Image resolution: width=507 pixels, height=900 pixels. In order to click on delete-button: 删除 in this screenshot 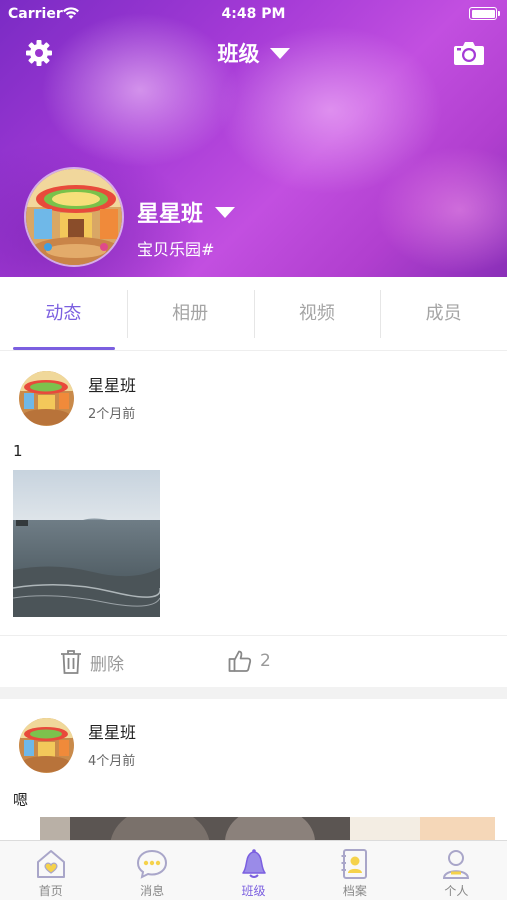, I will do `click(92, 662)`.